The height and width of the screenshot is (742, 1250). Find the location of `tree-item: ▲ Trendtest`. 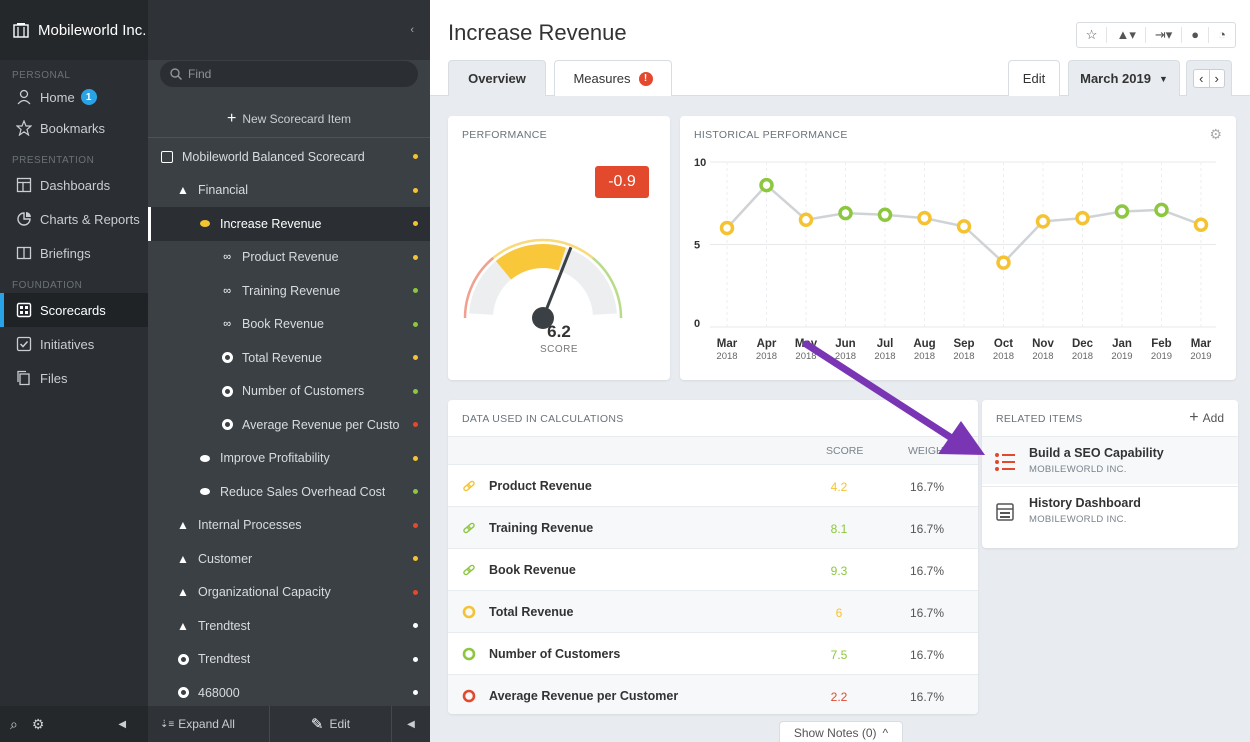

tree-item: ▲ Trendtest is located at coordinates (289, 626).